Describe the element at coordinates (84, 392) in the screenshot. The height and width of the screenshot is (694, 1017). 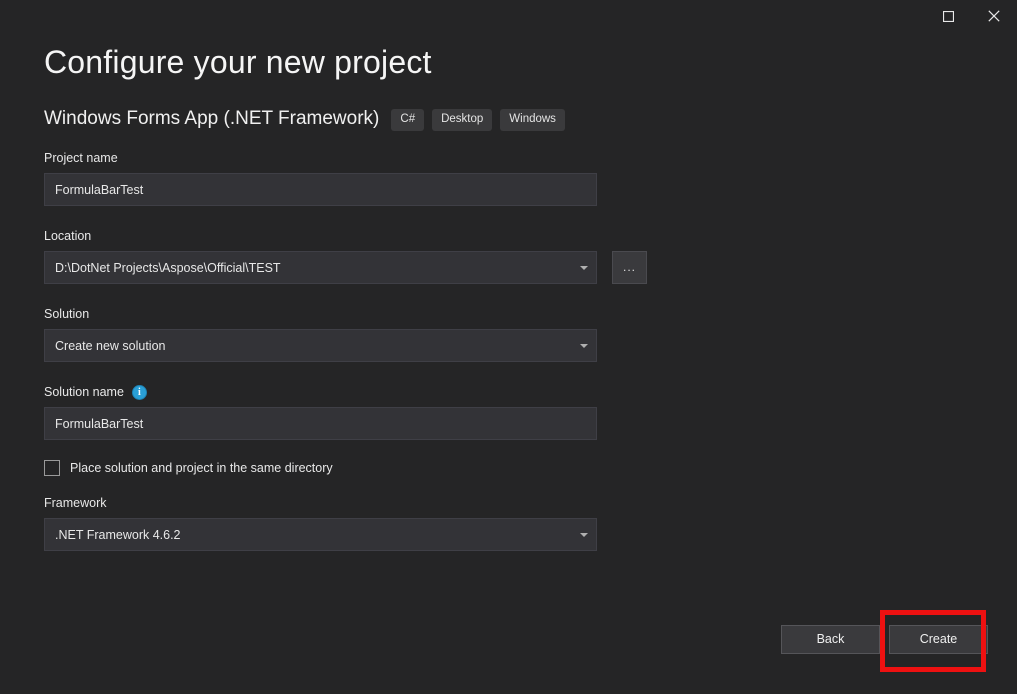
I see `solution-name-label-text: Solution name` at that location.